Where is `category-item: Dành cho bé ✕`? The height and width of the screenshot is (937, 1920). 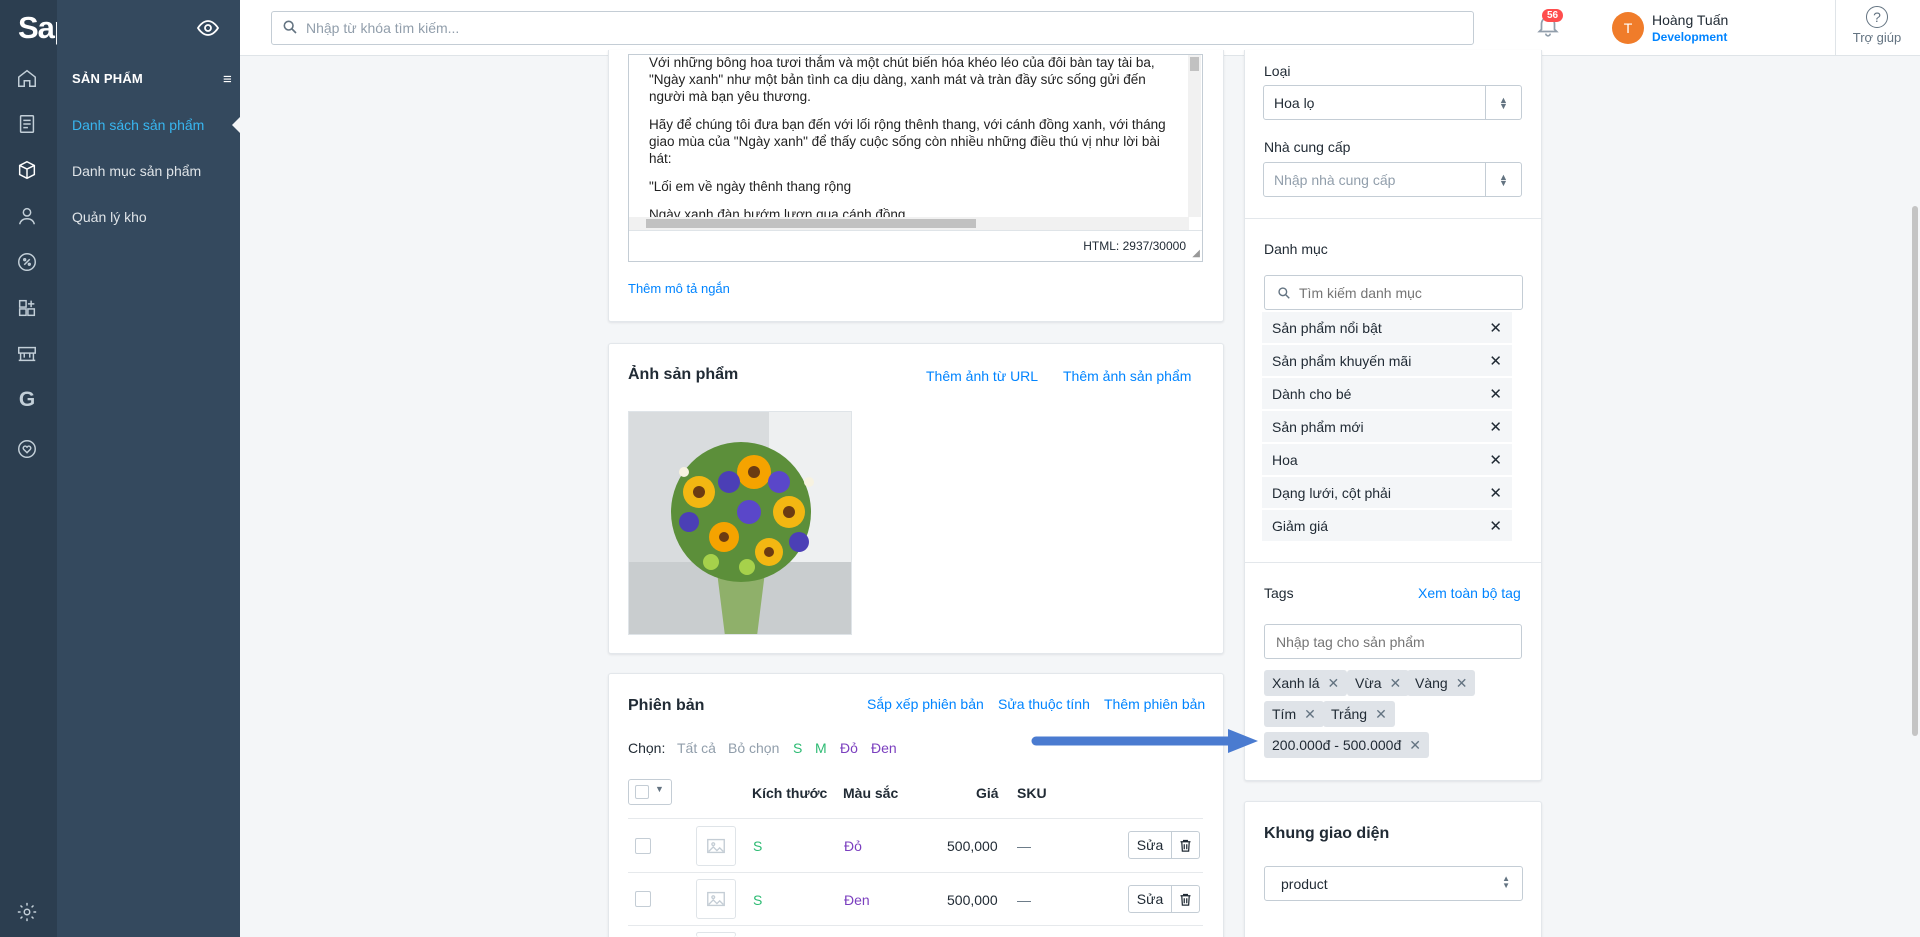 category-item: Dành cho bé ✕ is located at coordinates (1387, 394).